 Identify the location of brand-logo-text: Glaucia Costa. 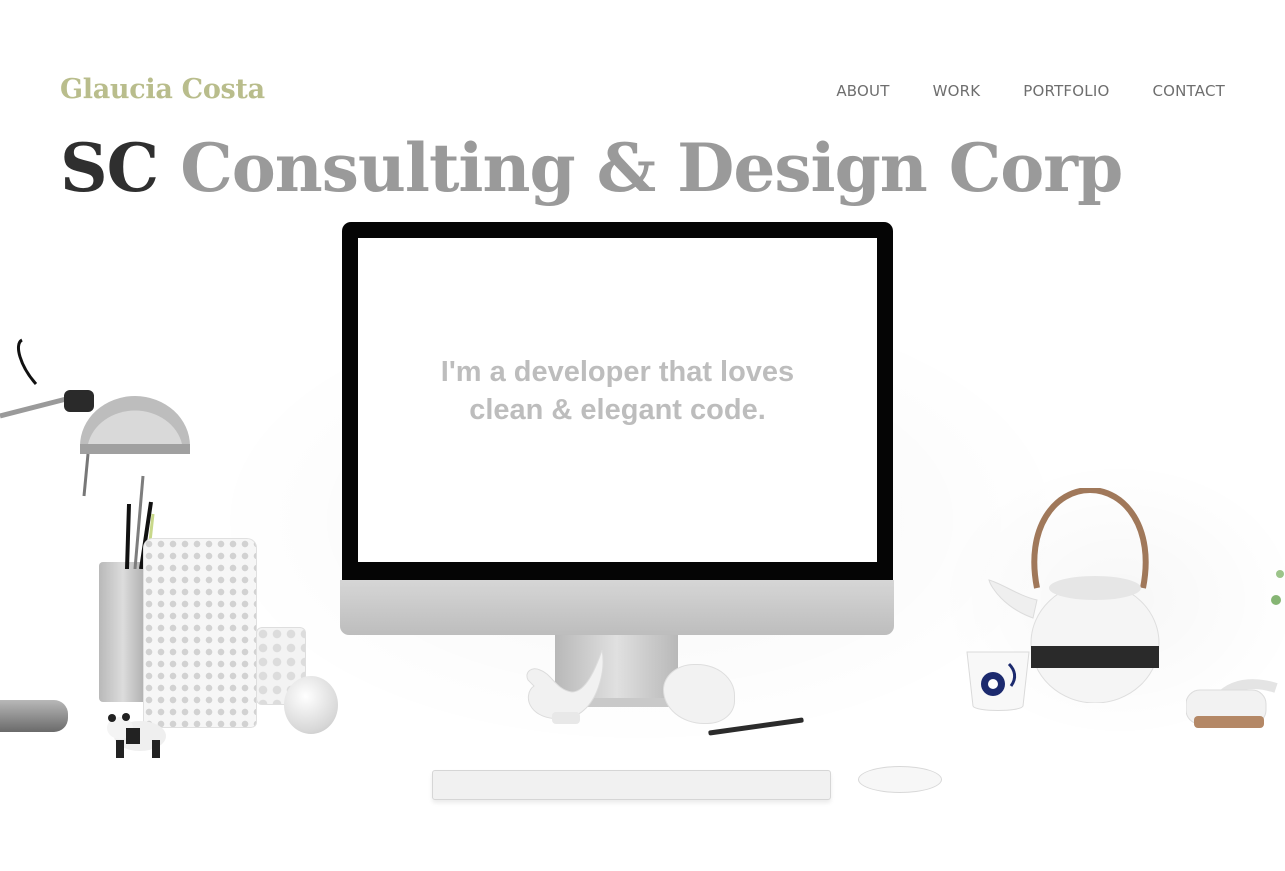
(162, 89).